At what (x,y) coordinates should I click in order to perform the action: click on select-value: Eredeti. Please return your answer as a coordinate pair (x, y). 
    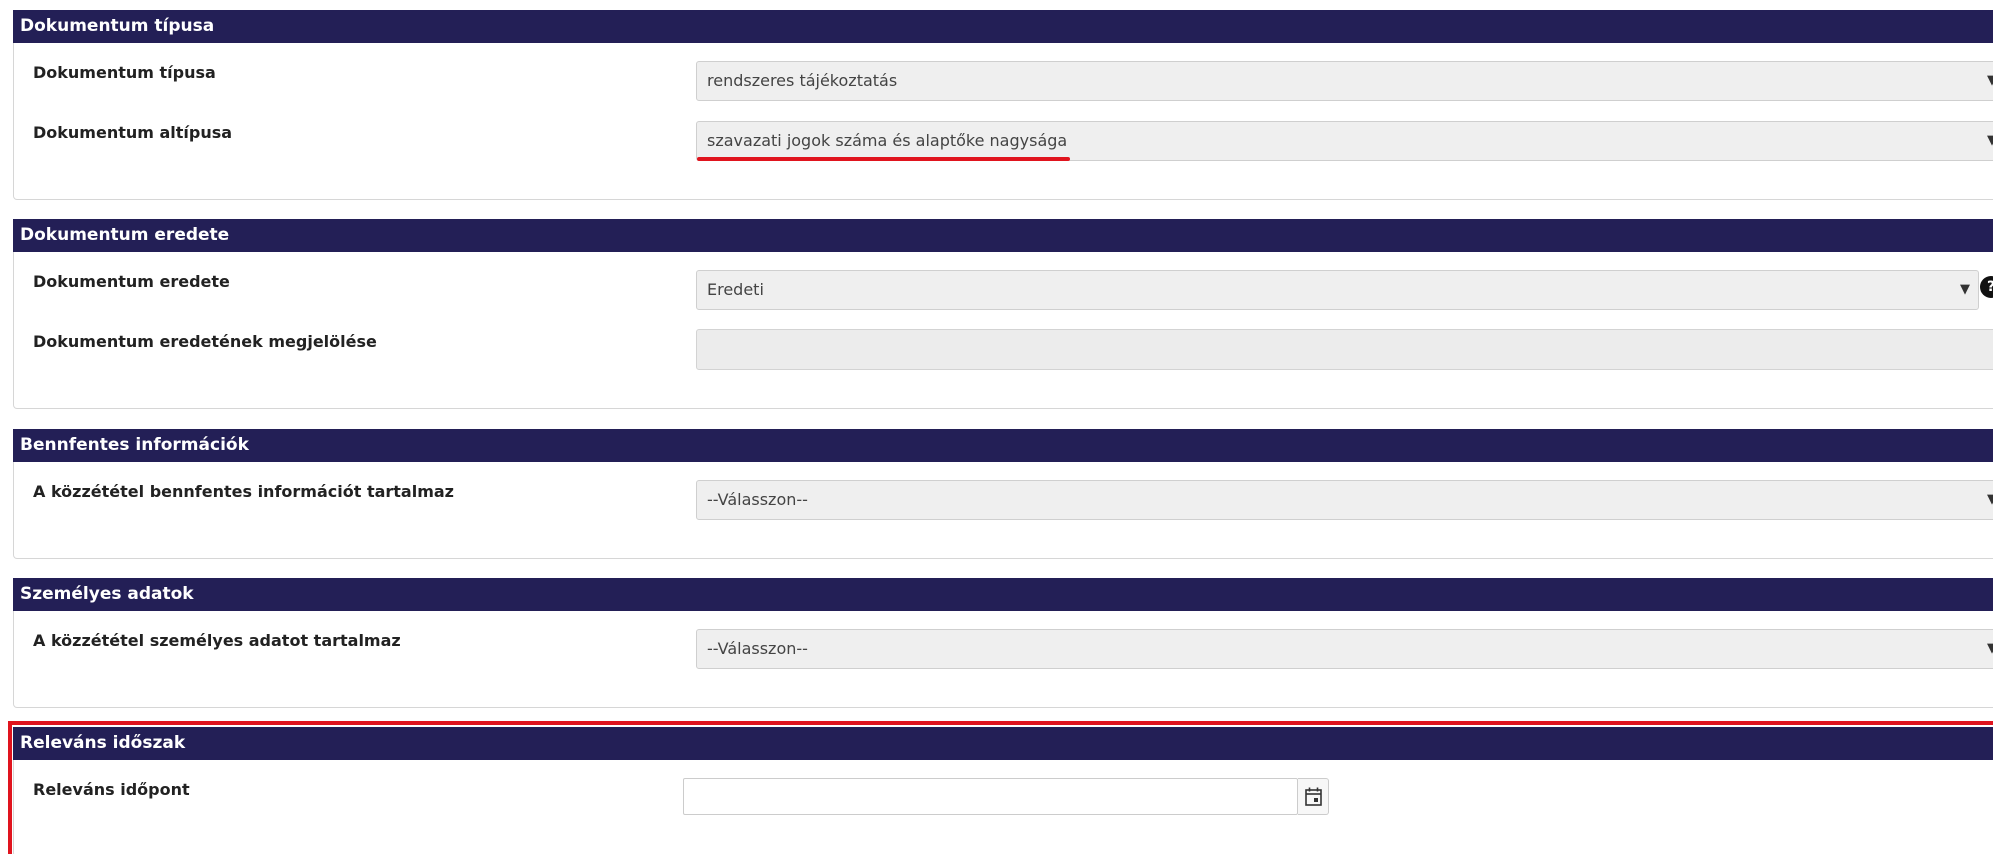
    Looking at the image, I should click on (735, 289).